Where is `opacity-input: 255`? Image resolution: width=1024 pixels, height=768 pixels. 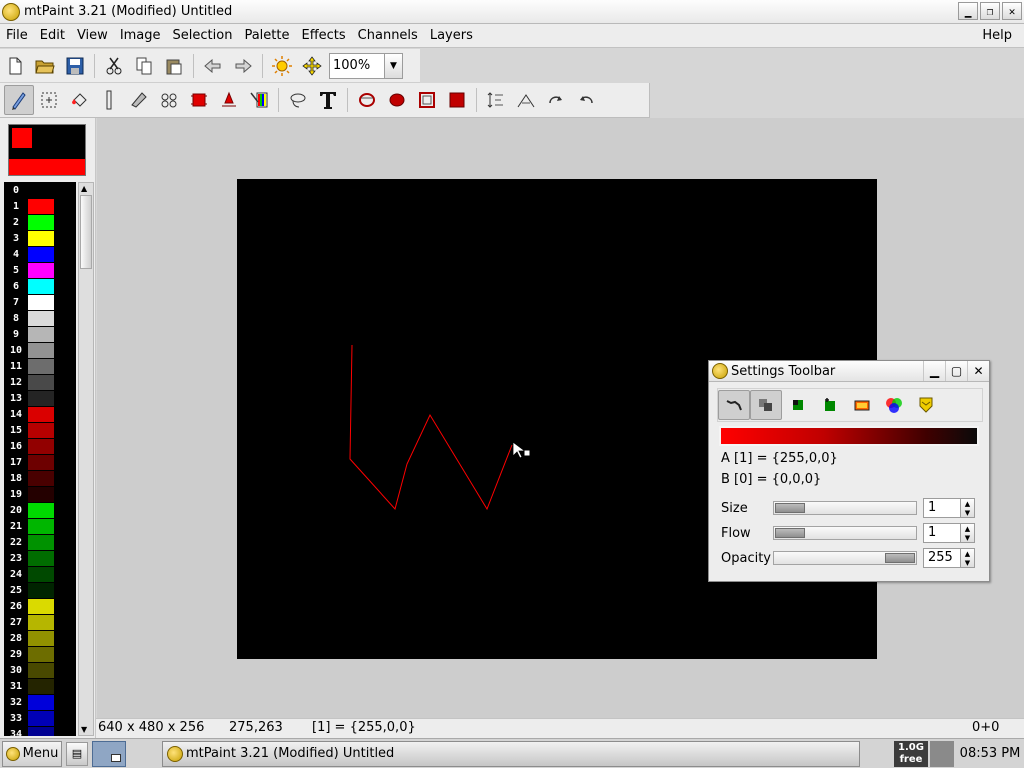 opacity-input: 255 is located at coordinates (942, 558).